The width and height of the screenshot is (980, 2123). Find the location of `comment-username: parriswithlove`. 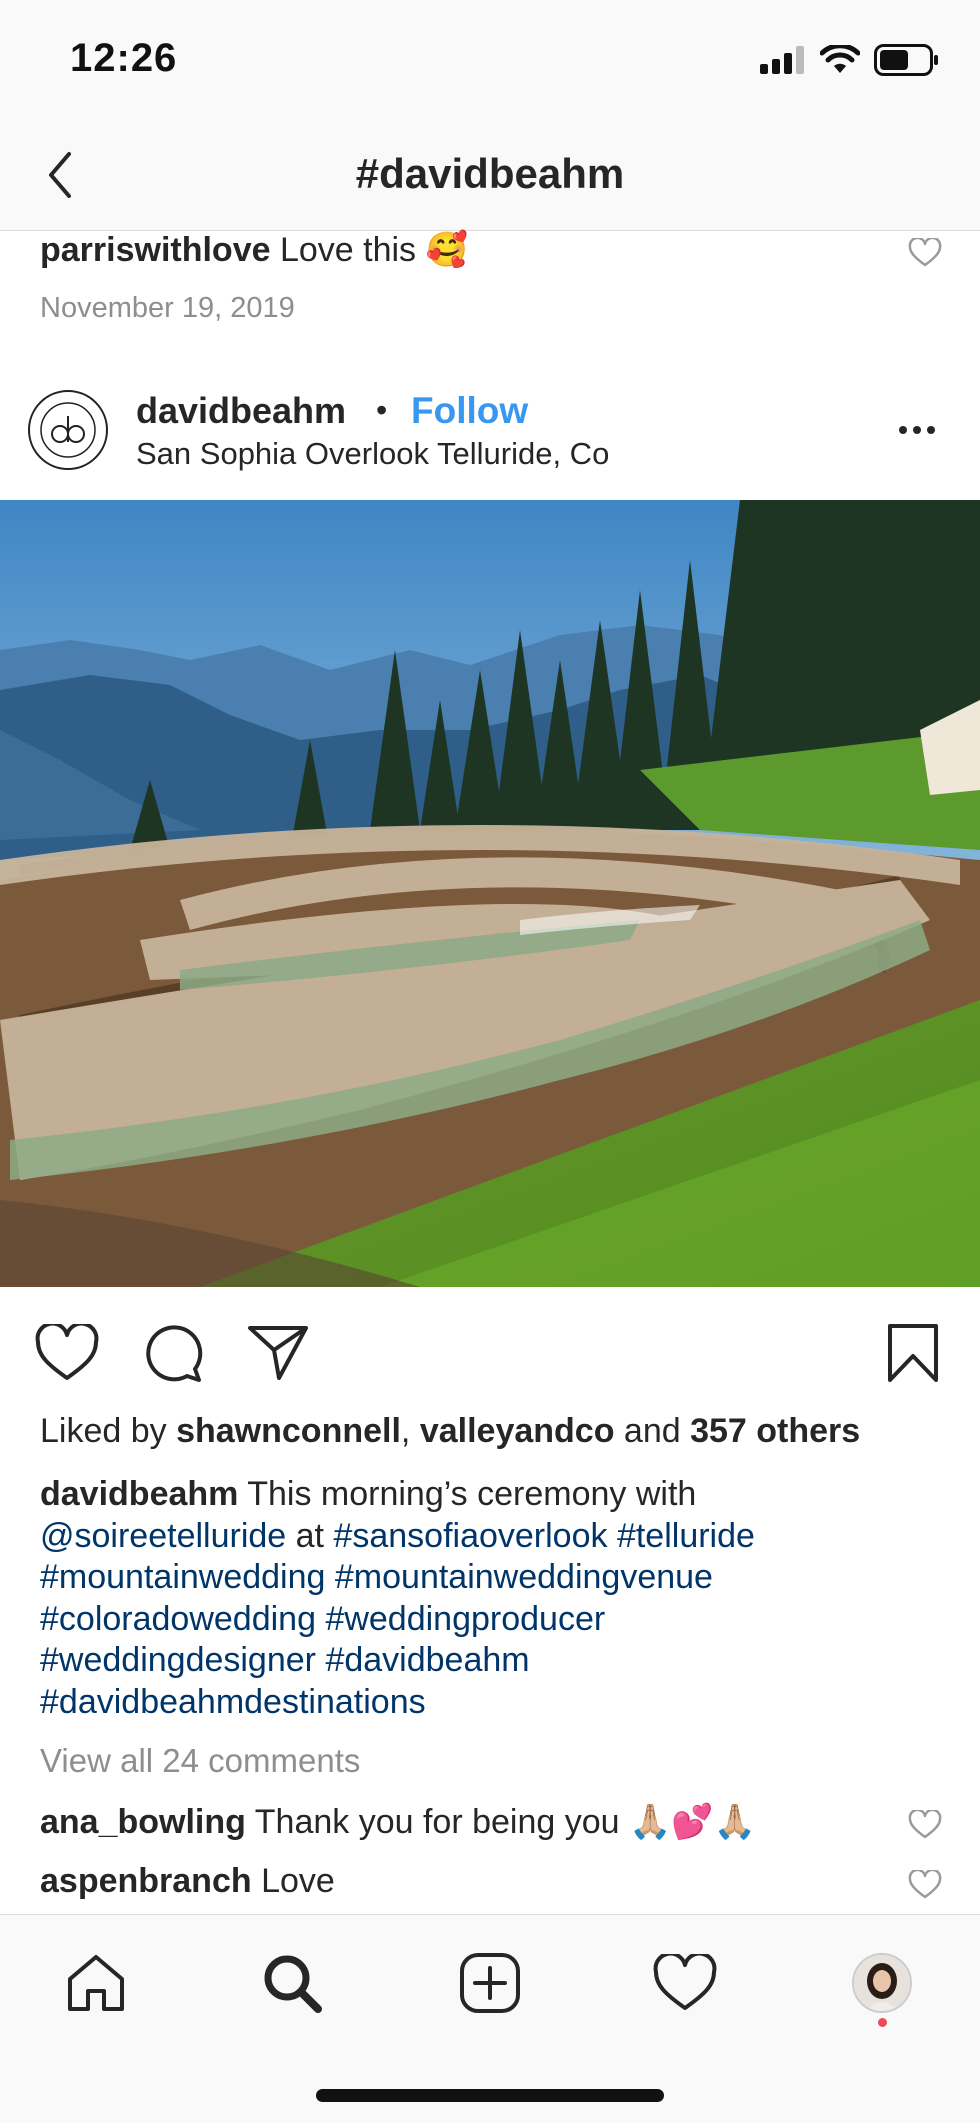

comment-username: parriswithlove is located at coordinates (155, 250).